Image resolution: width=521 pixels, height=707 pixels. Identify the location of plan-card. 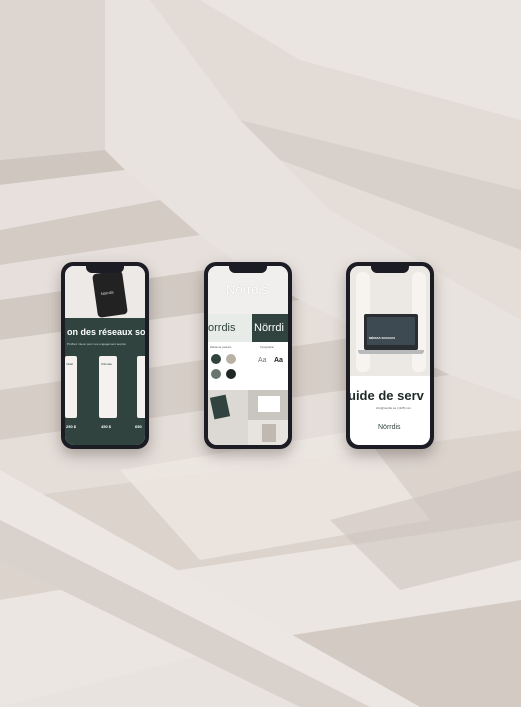
(141, 387).